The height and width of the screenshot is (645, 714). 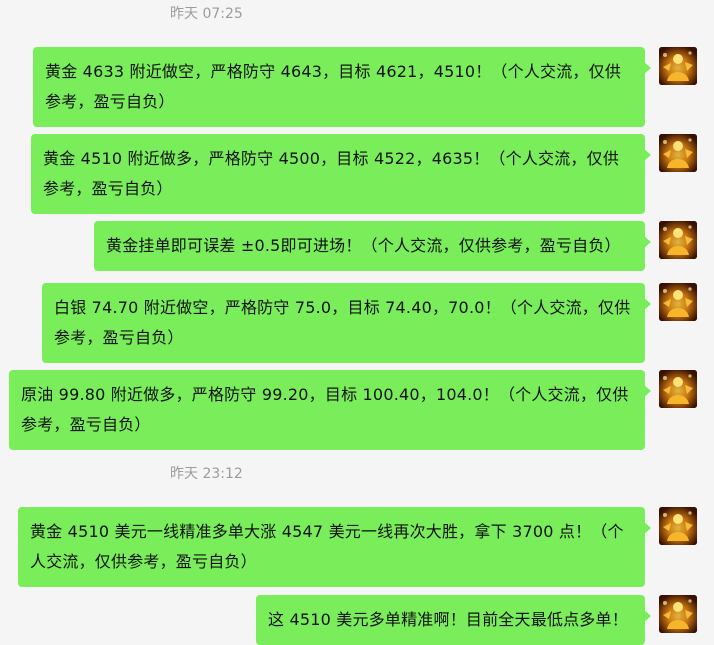 What do you see at coordinates (206, 14) in the screenshot?
I see `timestamp: 昨天 07:25` at bounding box center [206, 14].